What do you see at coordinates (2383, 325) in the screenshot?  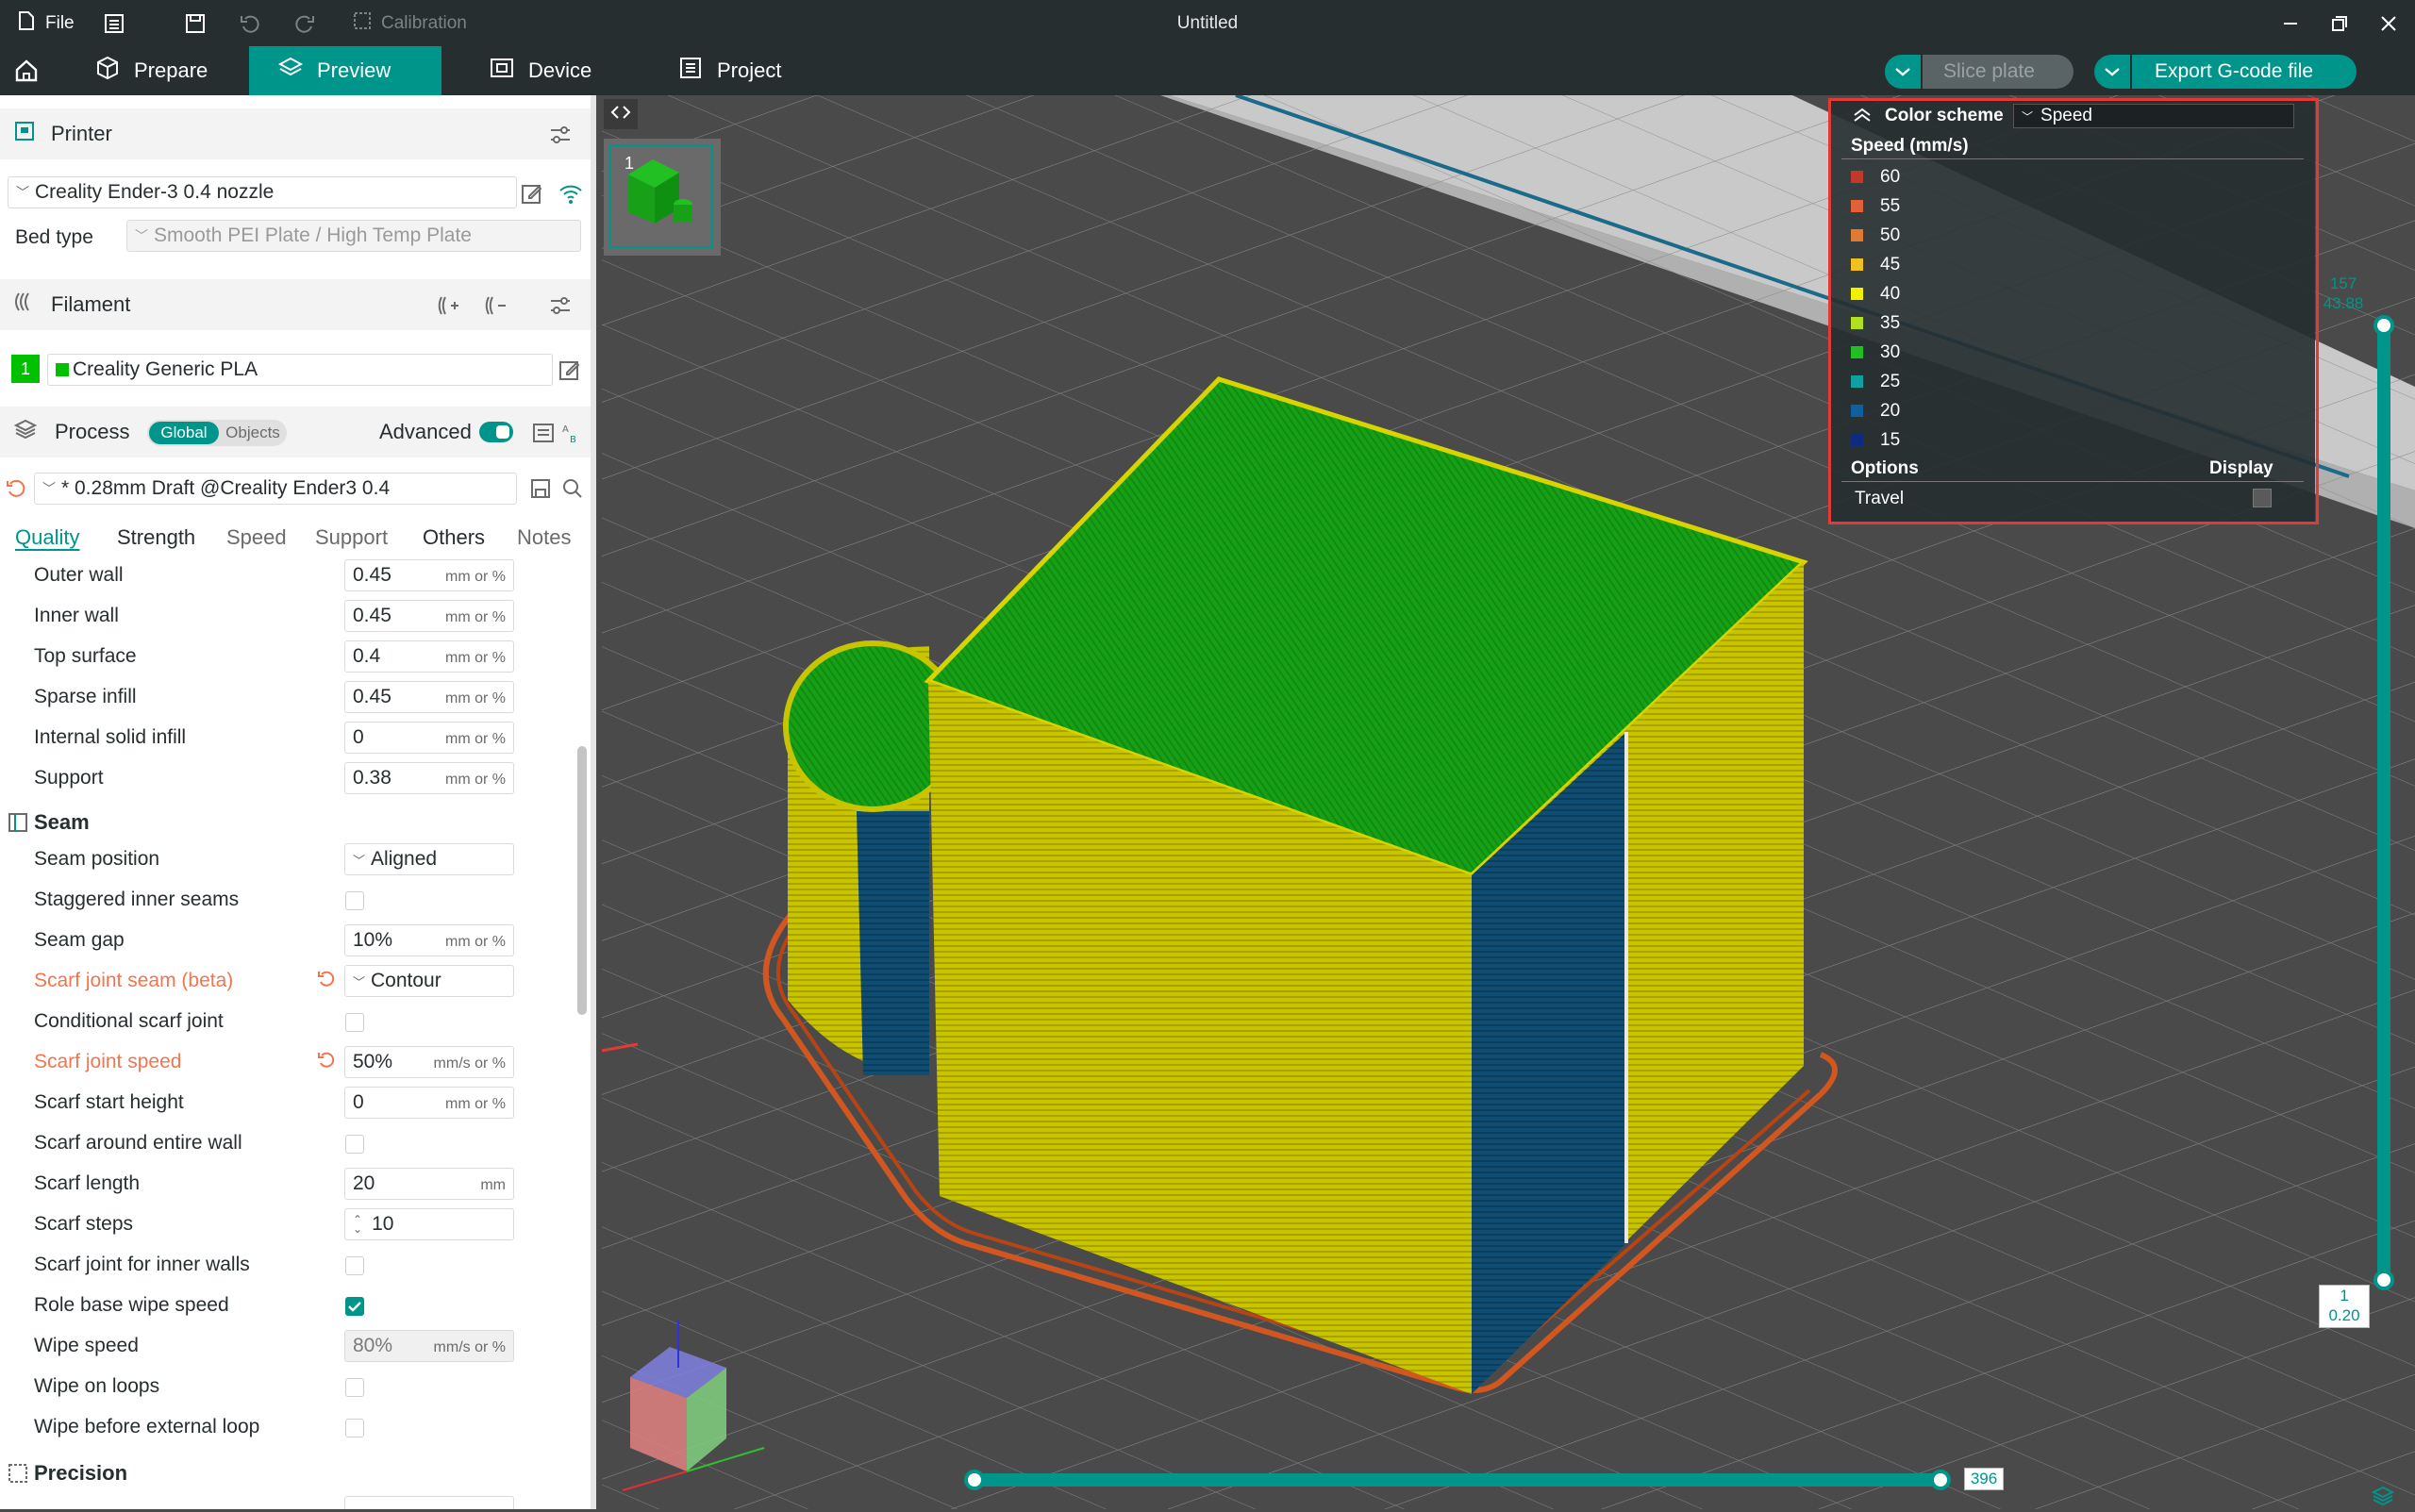 I see `layer-slider-top-handle` at bounding box center [2383, 325].